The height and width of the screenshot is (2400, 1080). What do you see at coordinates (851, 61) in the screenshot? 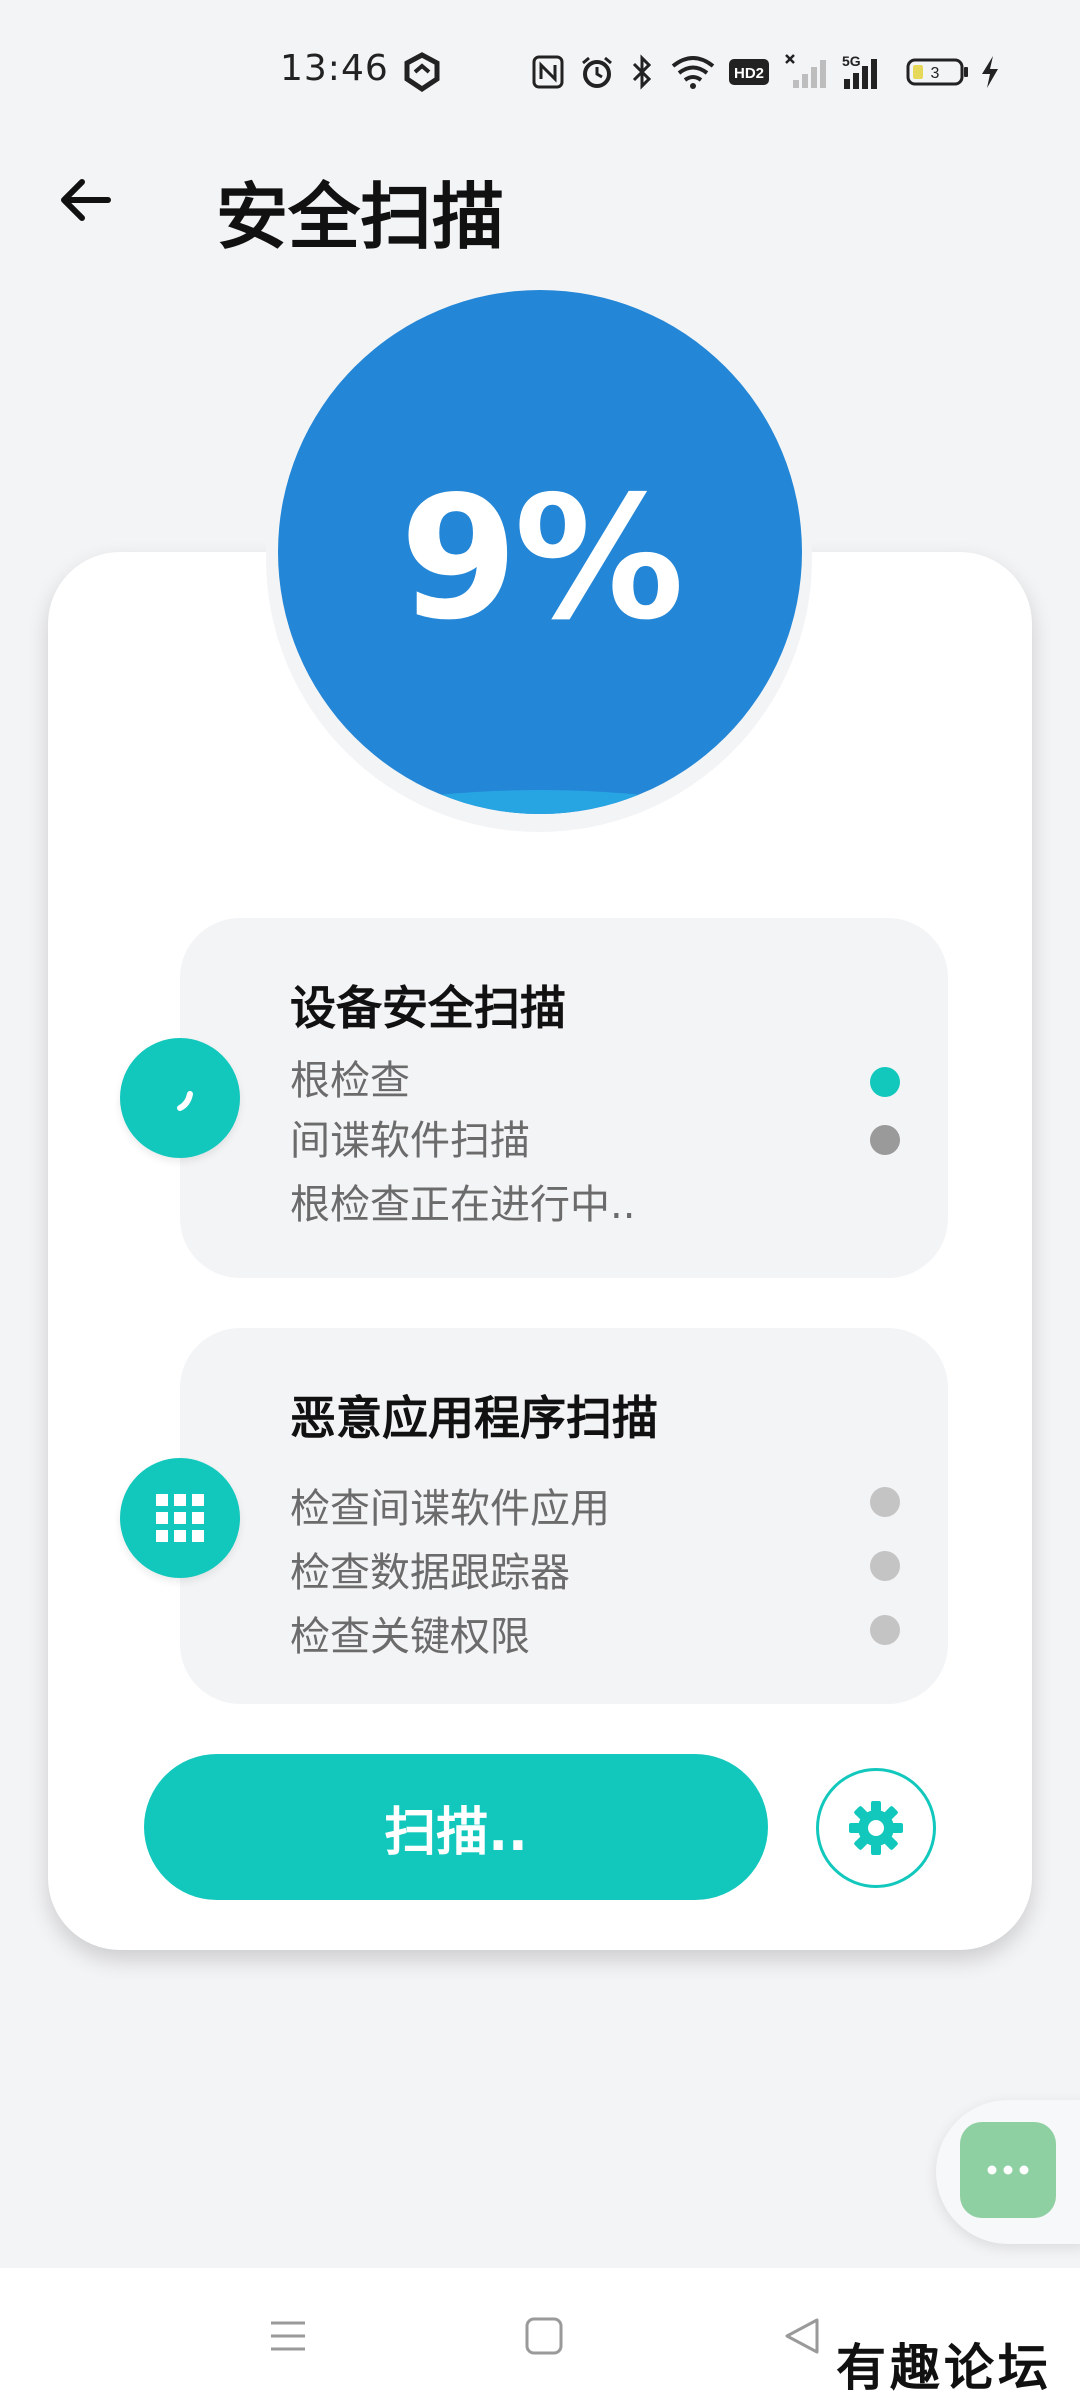
I see `svg-text: 5G` at bounding box center [851, 61].